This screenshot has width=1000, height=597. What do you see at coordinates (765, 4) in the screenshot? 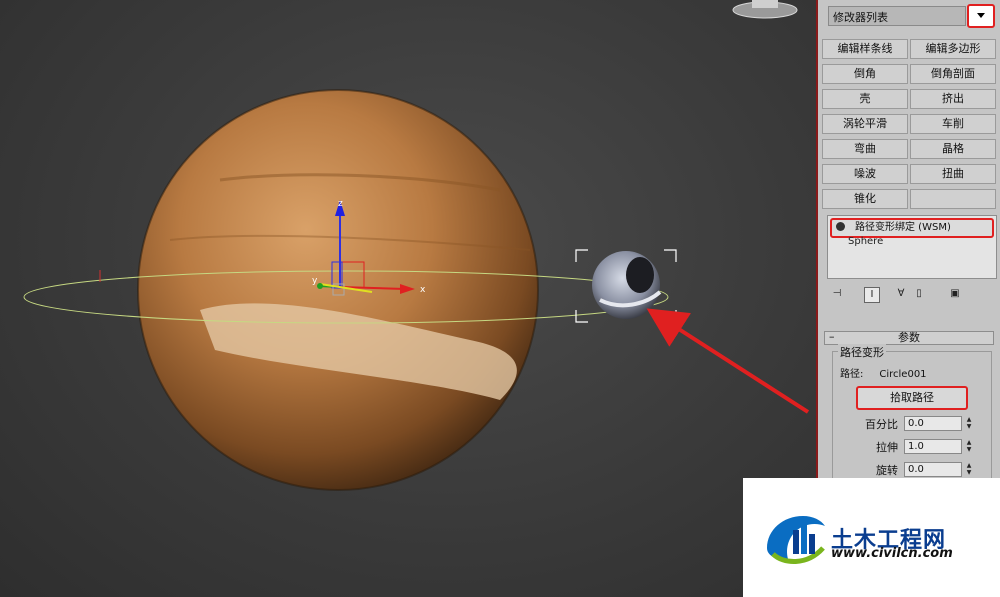
I see `viewcube-icon` at bounding box center [765, 4].